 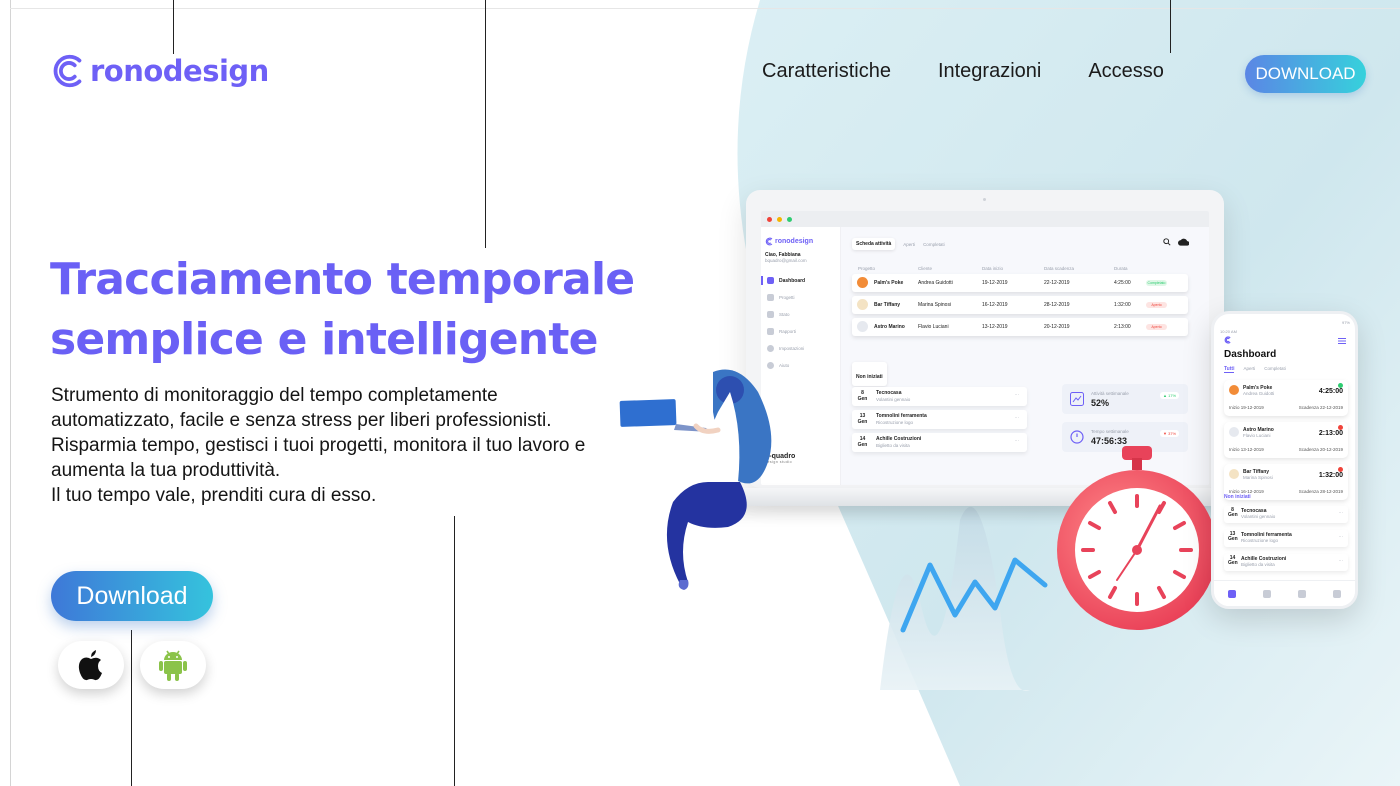 What do you see at coordinates (1110, 393) in the screenshot?
I see `stat-label: Attività settimanale` at bounding box center [1110, 393].